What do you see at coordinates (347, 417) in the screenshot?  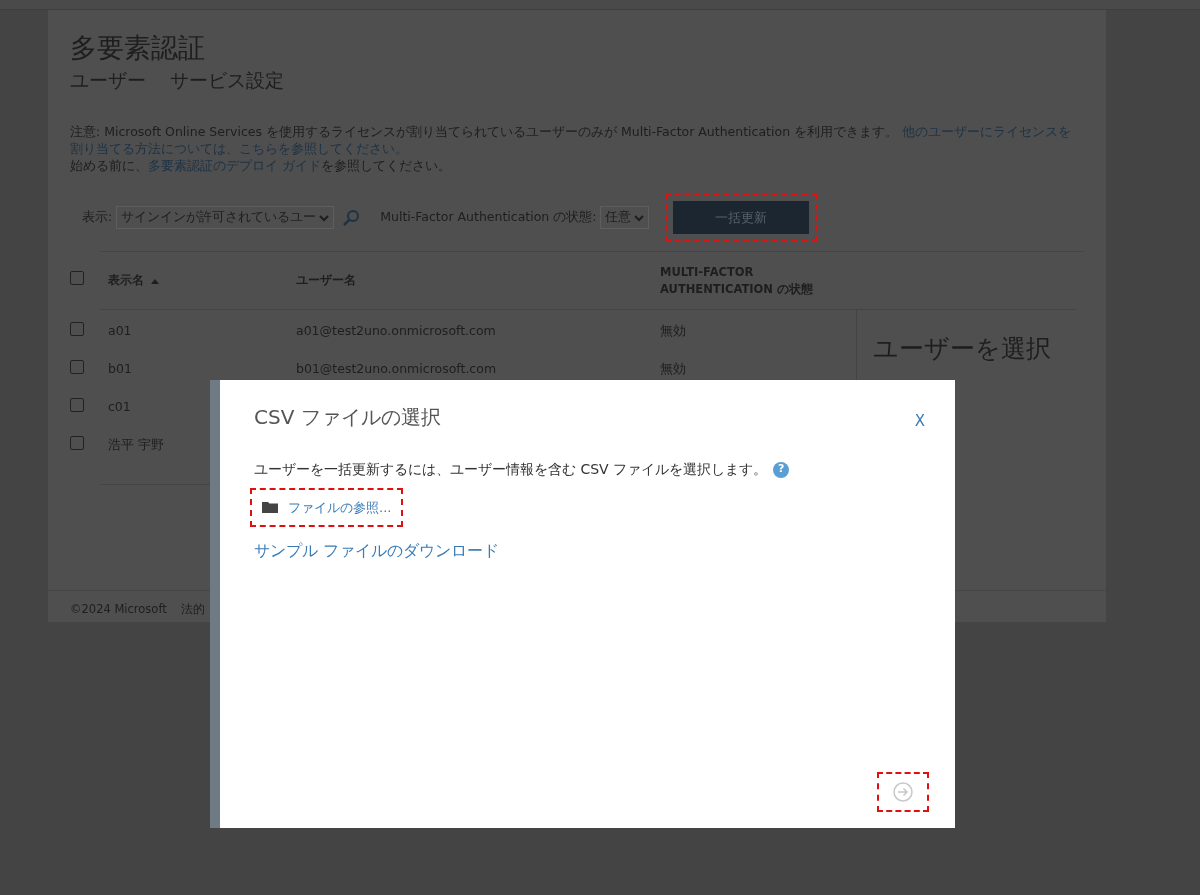 I see `dialog-title: CSV ファイルの選択` at bounding box center [347, 417].